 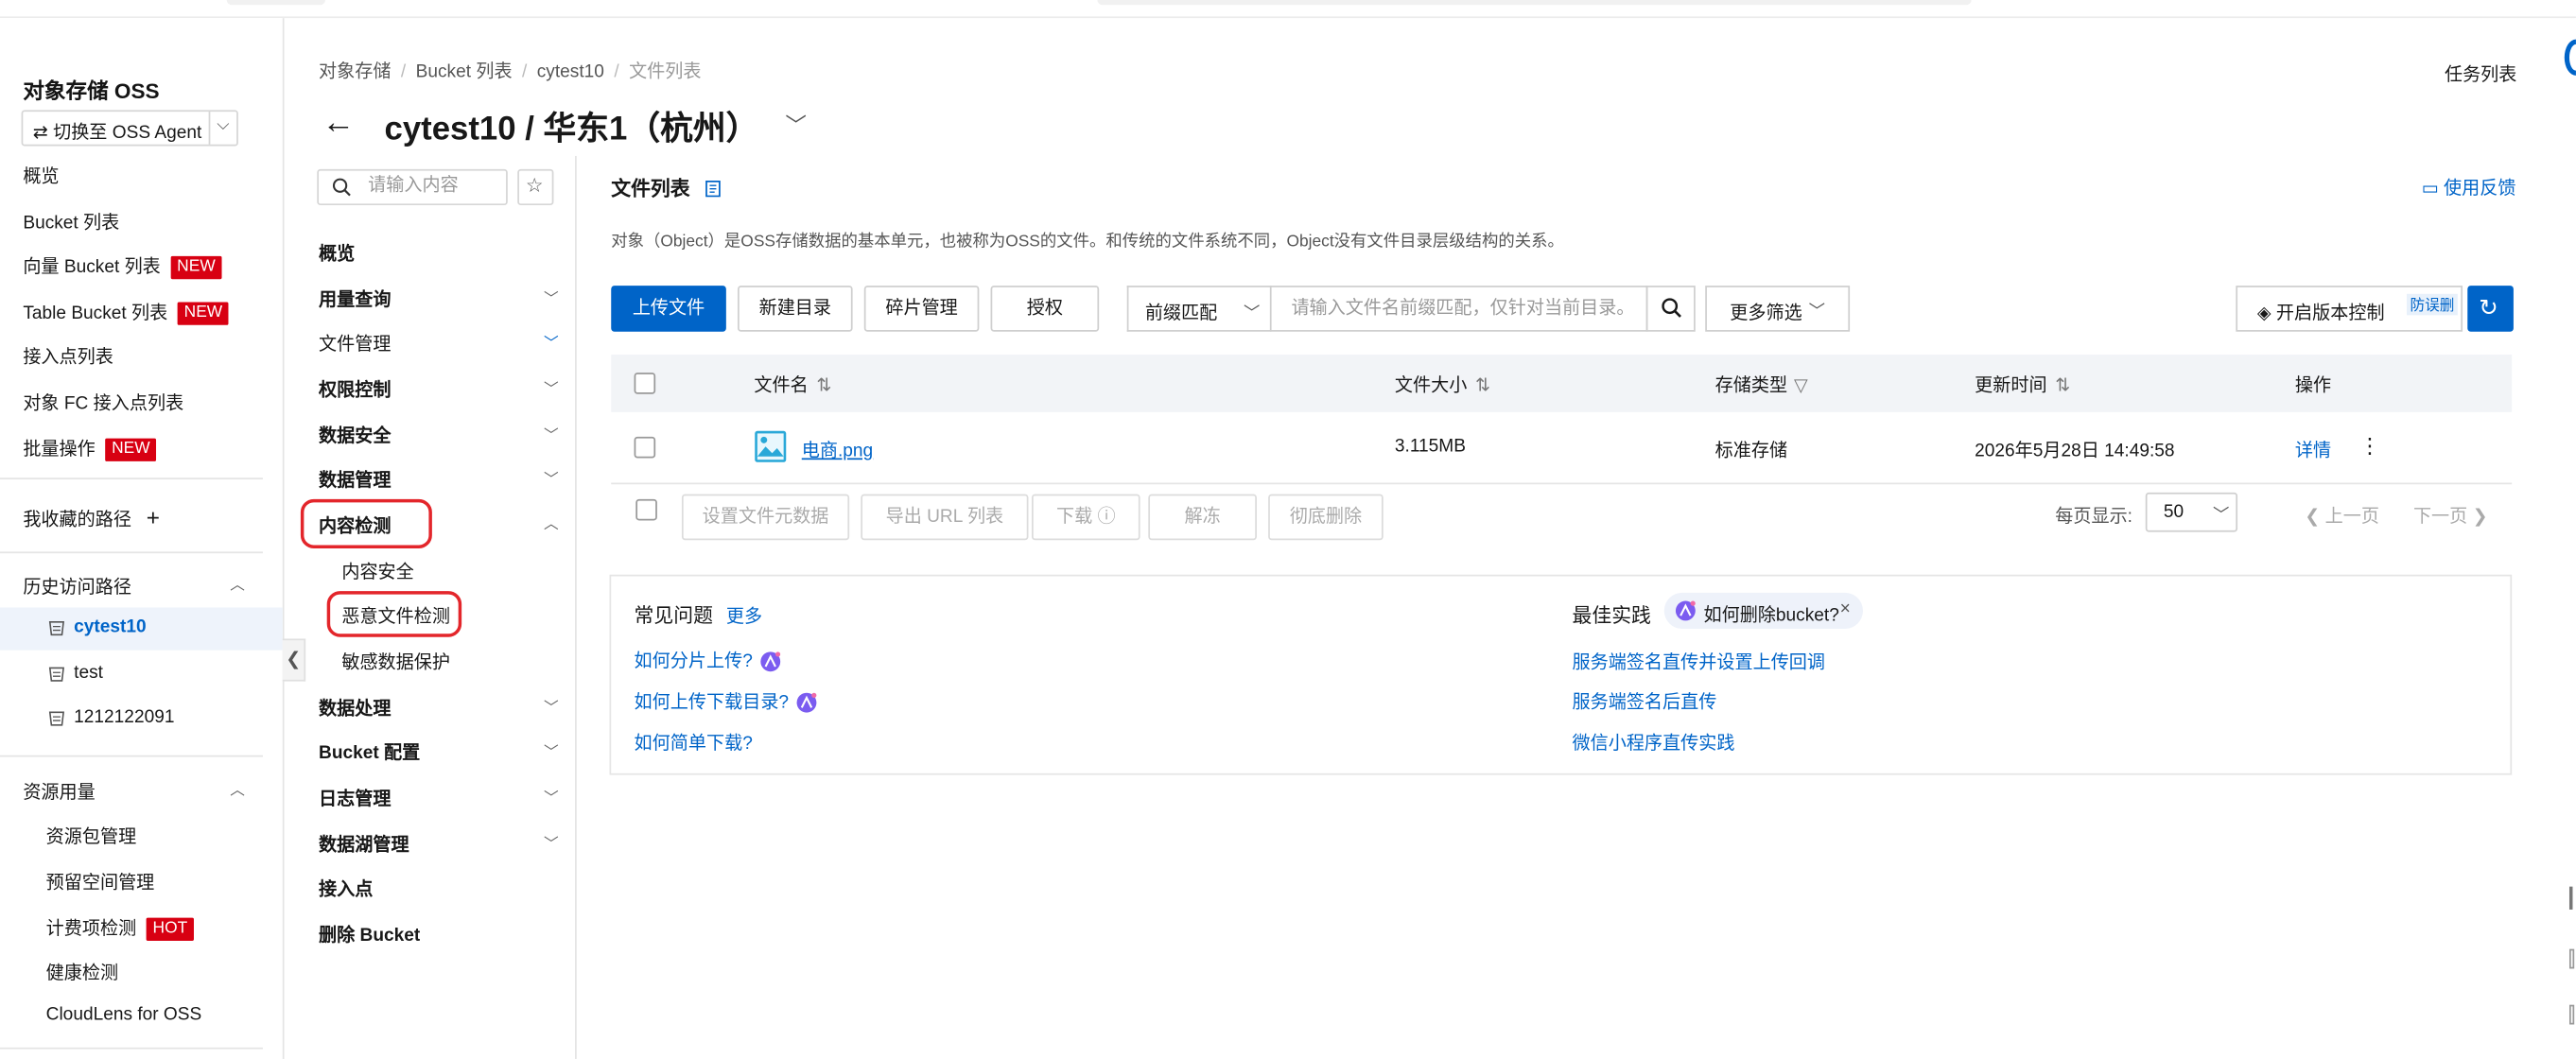 I want to click on filter-icon: ▽, so click(x=1801, y=386).